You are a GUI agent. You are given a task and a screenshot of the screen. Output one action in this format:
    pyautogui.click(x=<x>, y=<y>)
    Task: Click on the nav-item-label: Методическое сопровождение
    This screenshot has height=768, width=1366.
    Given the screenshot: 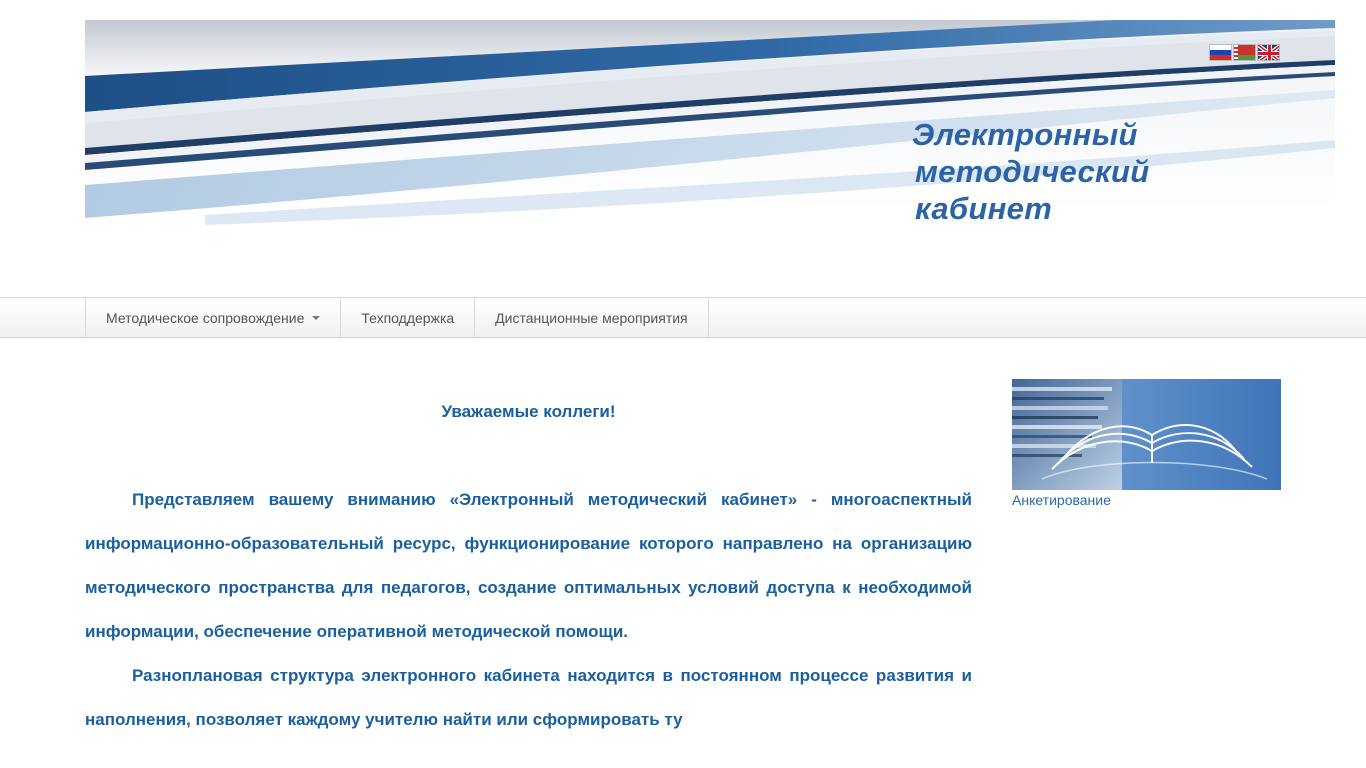 What is the action you would take?
    pyautogui.click(x=205, y=317)
    